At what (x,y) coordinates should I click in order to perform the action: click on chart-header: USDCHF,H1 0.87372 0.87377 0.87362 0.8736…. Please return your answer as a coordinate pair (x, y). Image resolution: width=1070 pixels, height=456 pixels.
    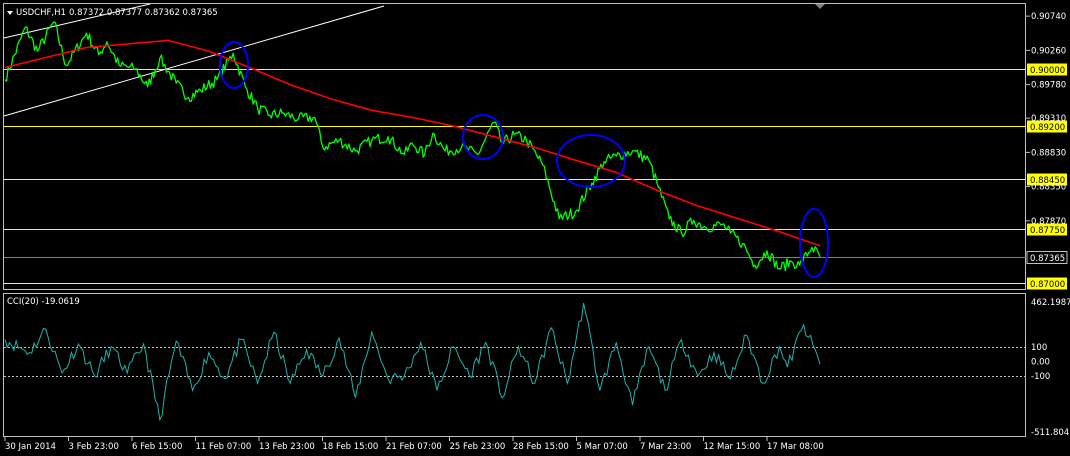
    Looking at the image, I should click on (112, 13).